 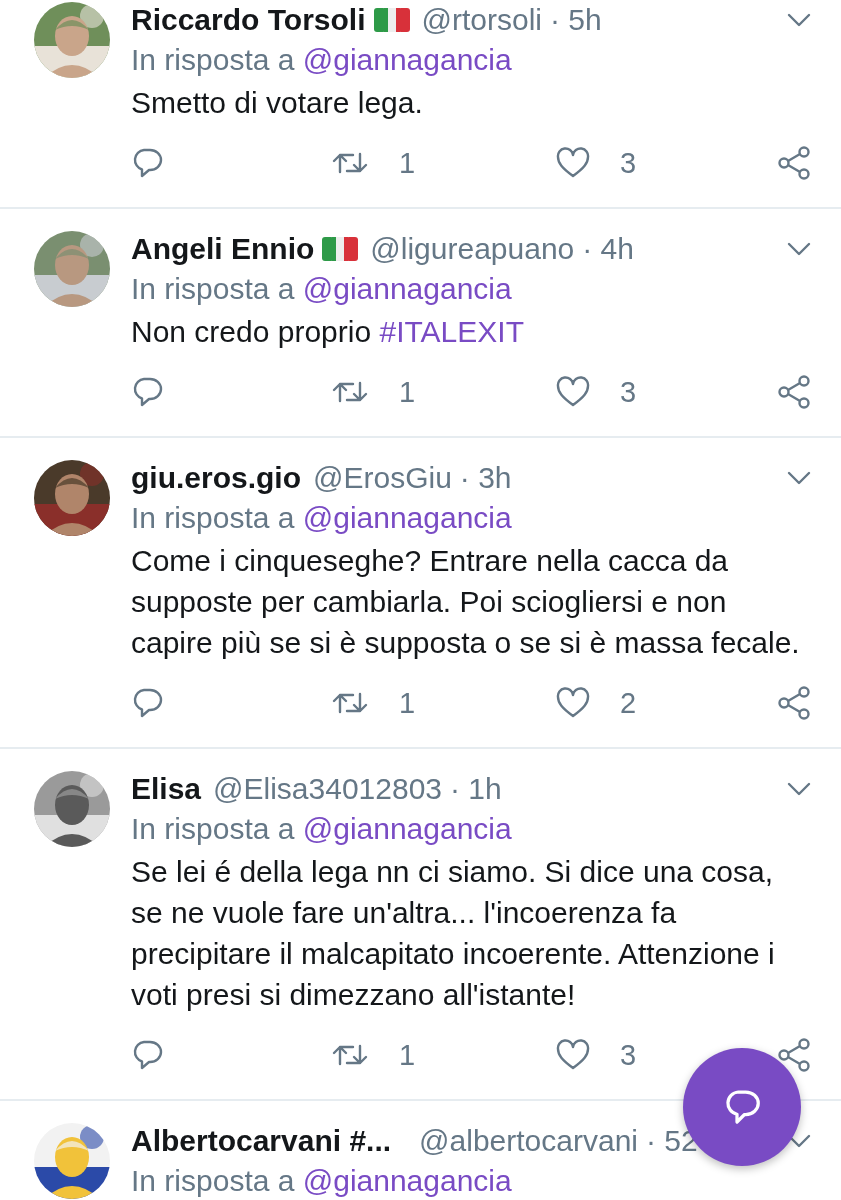 I want to click on user-name: Riccardo Torsoli, so click(x=248, y=20).